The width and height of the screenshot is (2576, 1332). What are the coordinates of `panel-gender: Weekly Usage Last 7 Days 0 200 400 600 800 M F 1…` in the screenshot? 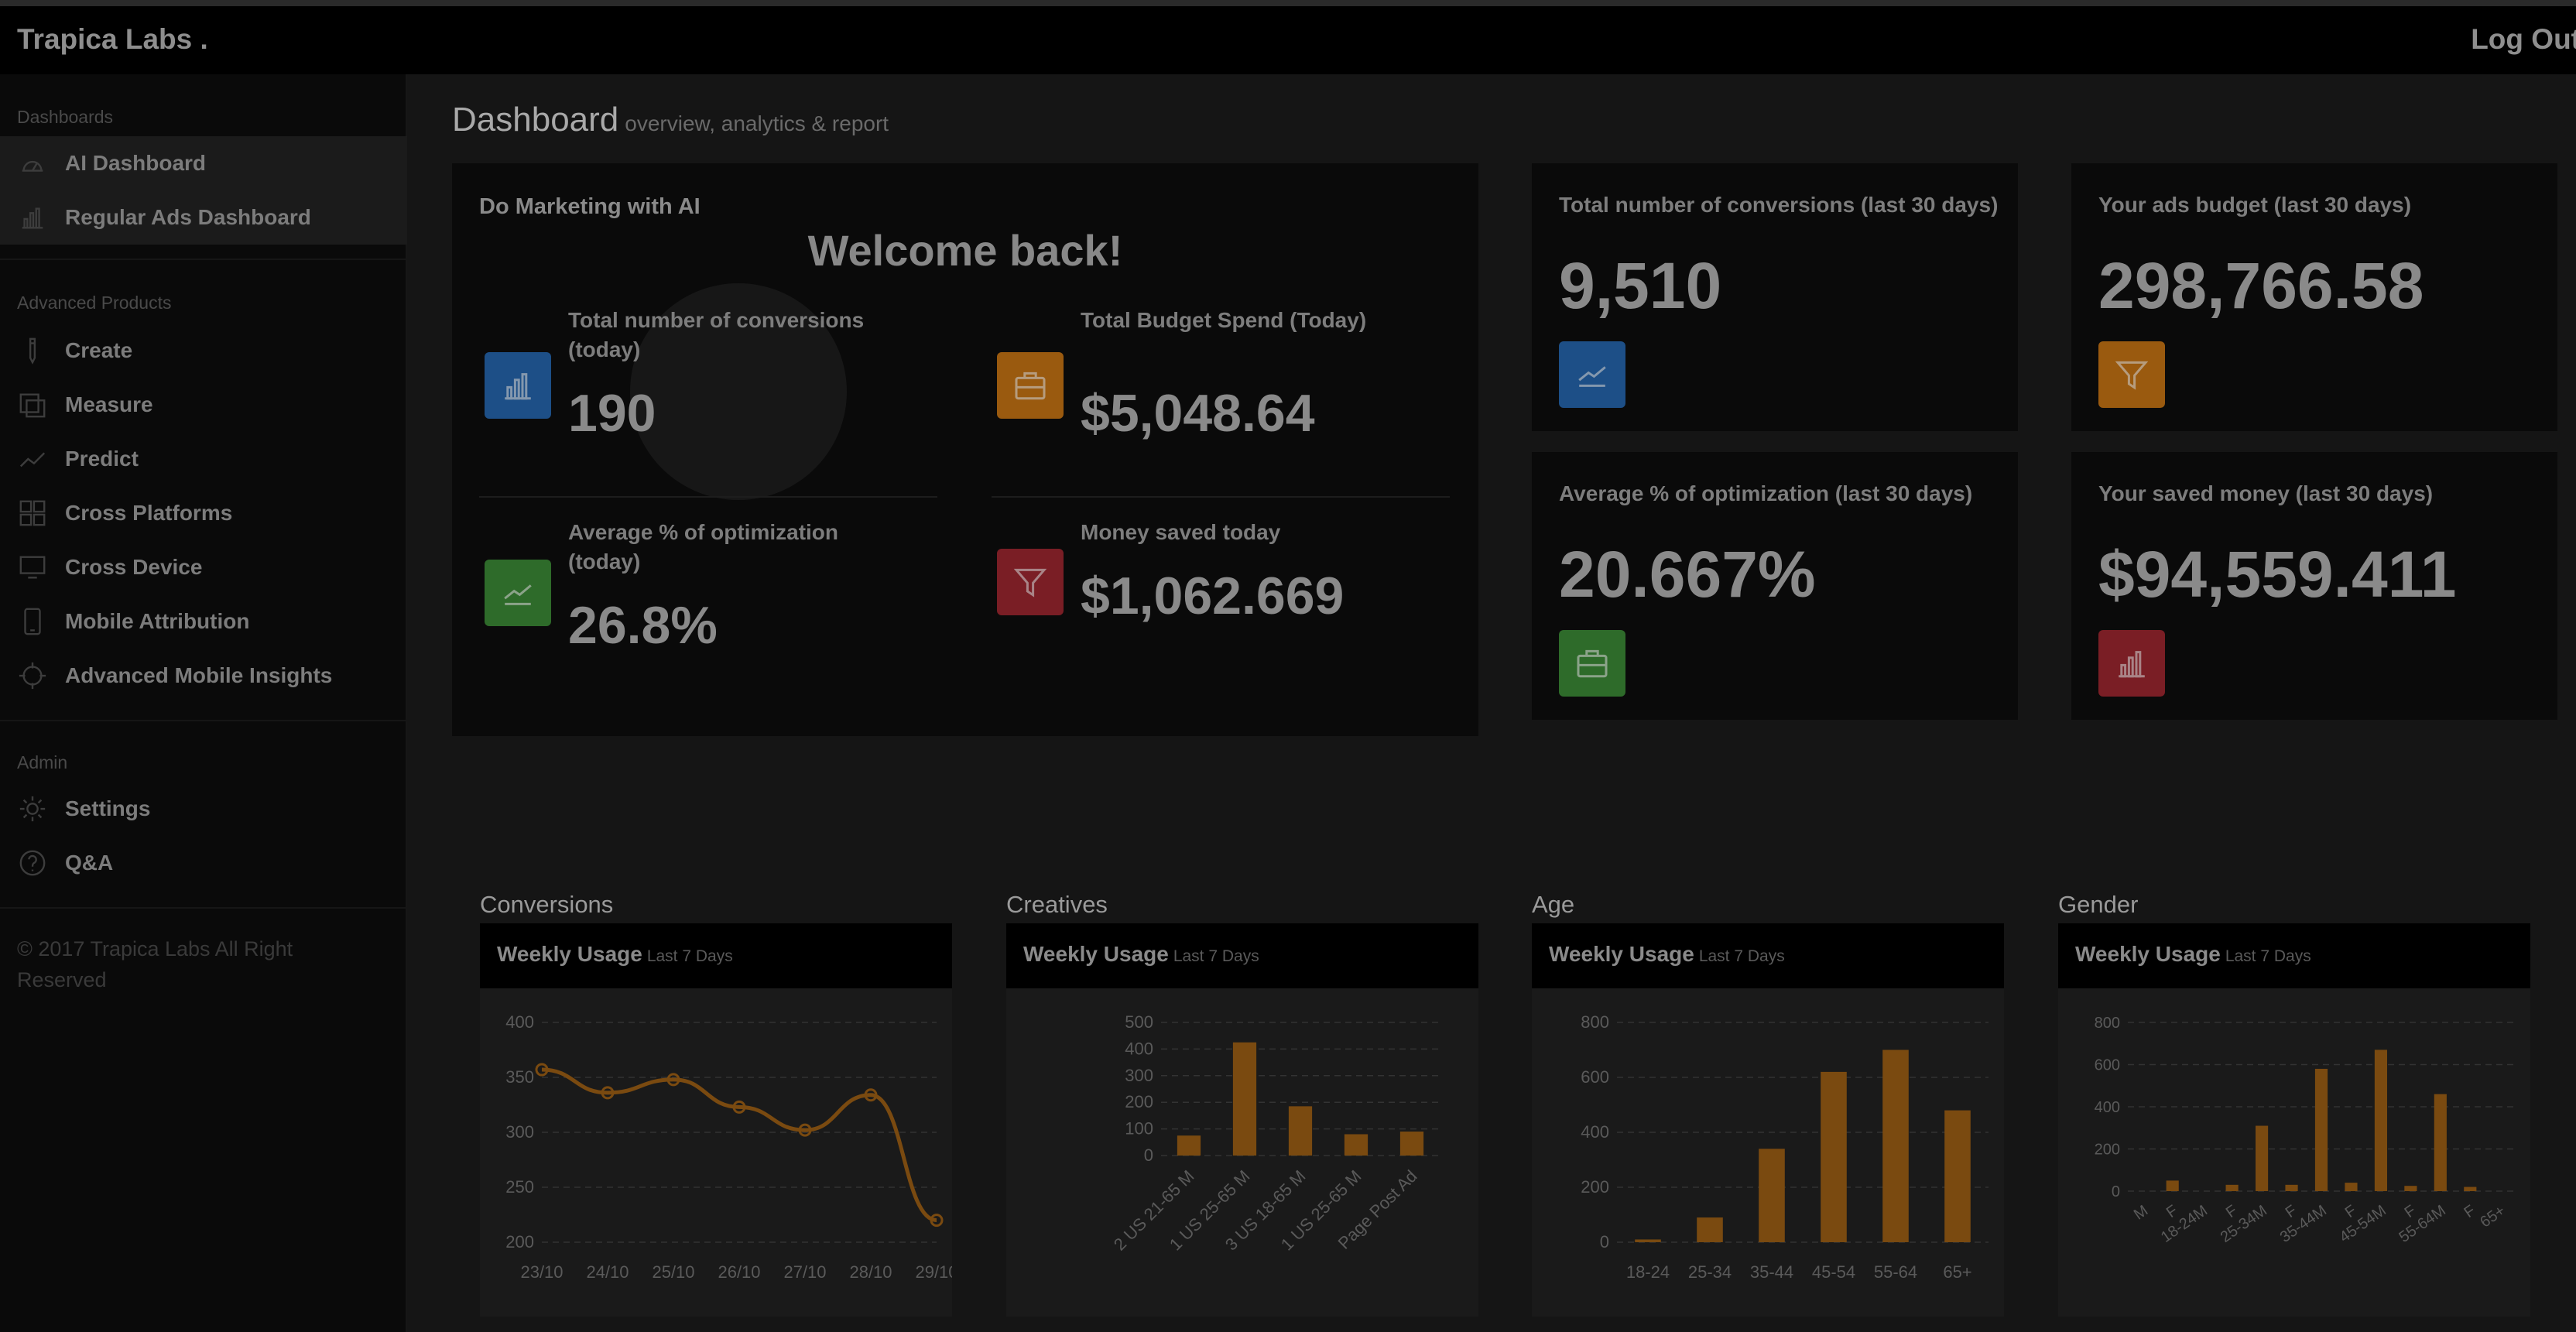 It's located at (2294, 1120).